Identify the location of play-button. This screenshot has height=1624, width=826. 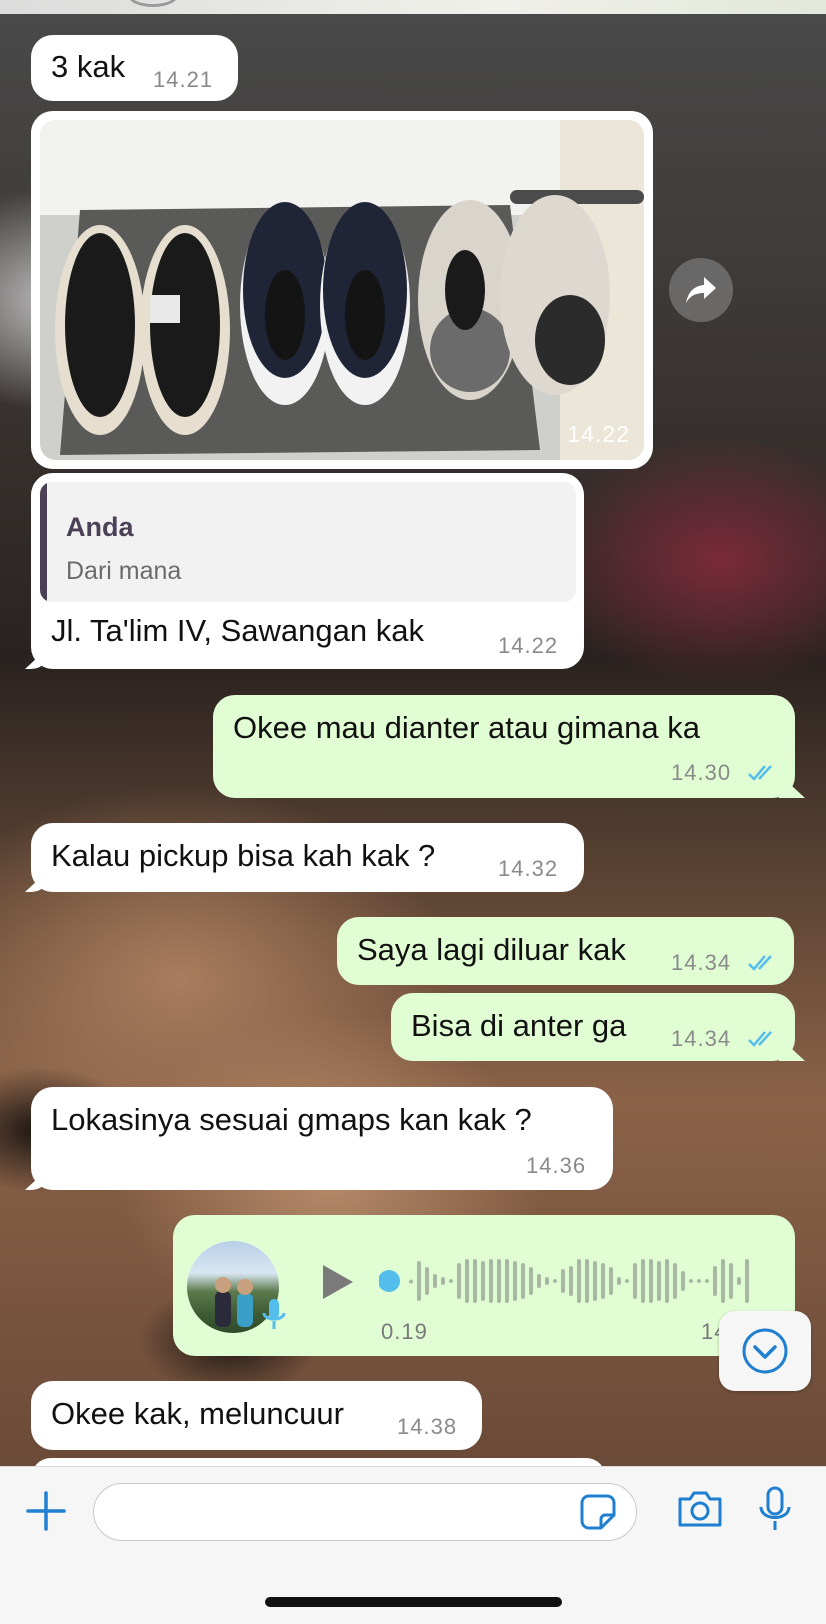
(338, 1282).